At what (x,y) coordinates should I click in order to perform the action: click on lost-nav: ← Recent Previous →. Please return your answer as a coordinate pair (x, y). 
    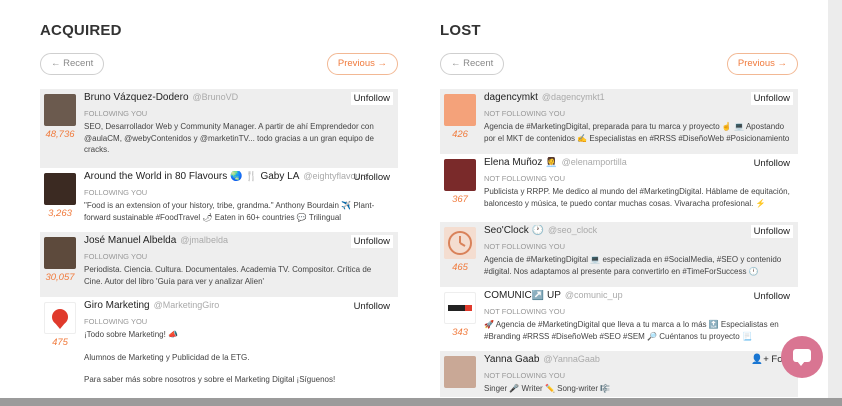
    Looking at the image, I should click on (619, 64).